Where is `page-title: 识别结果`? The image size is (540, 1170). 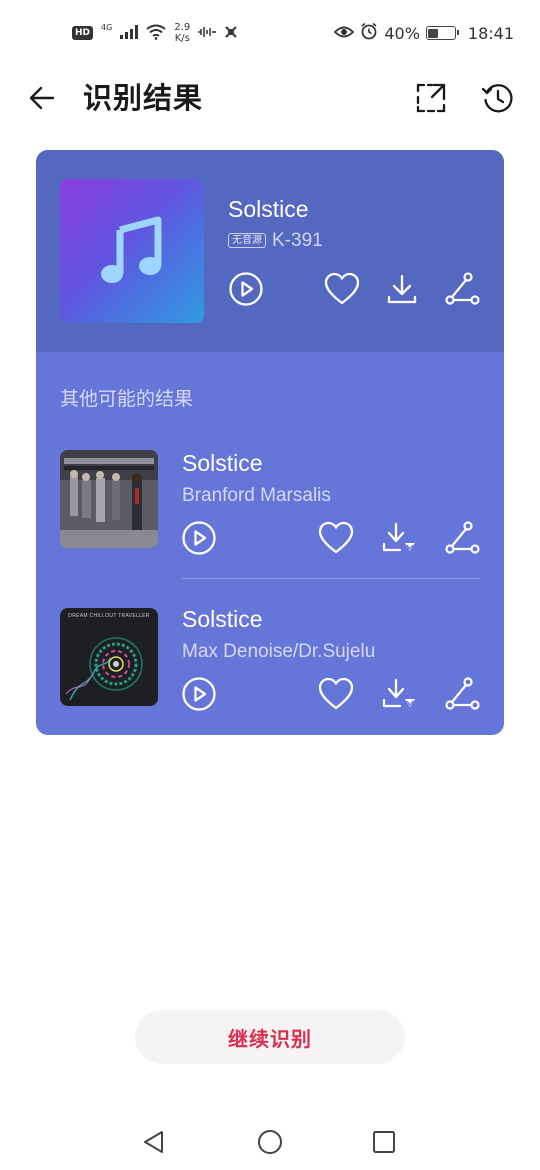
page-title: 识别结果 is located at coordinates (143, 98).